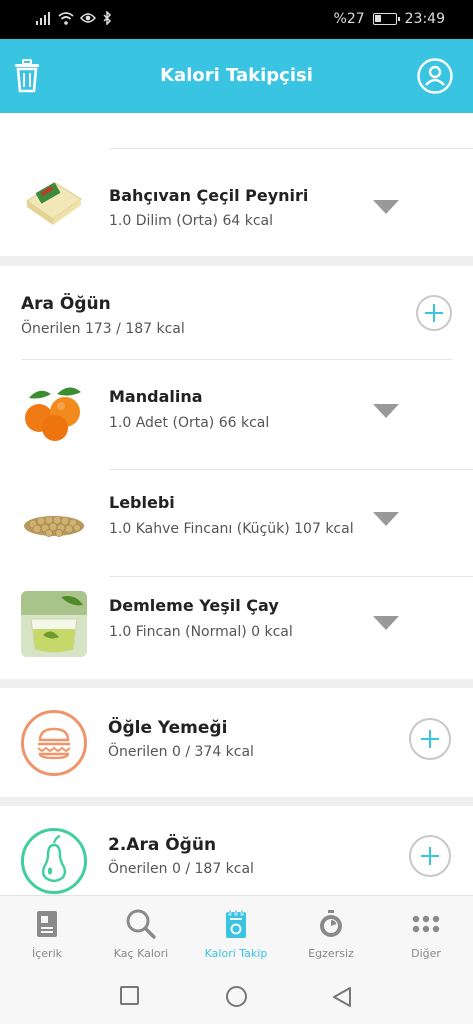  I want to click on status-icons-right: %27 23:49, so click(389, 19).